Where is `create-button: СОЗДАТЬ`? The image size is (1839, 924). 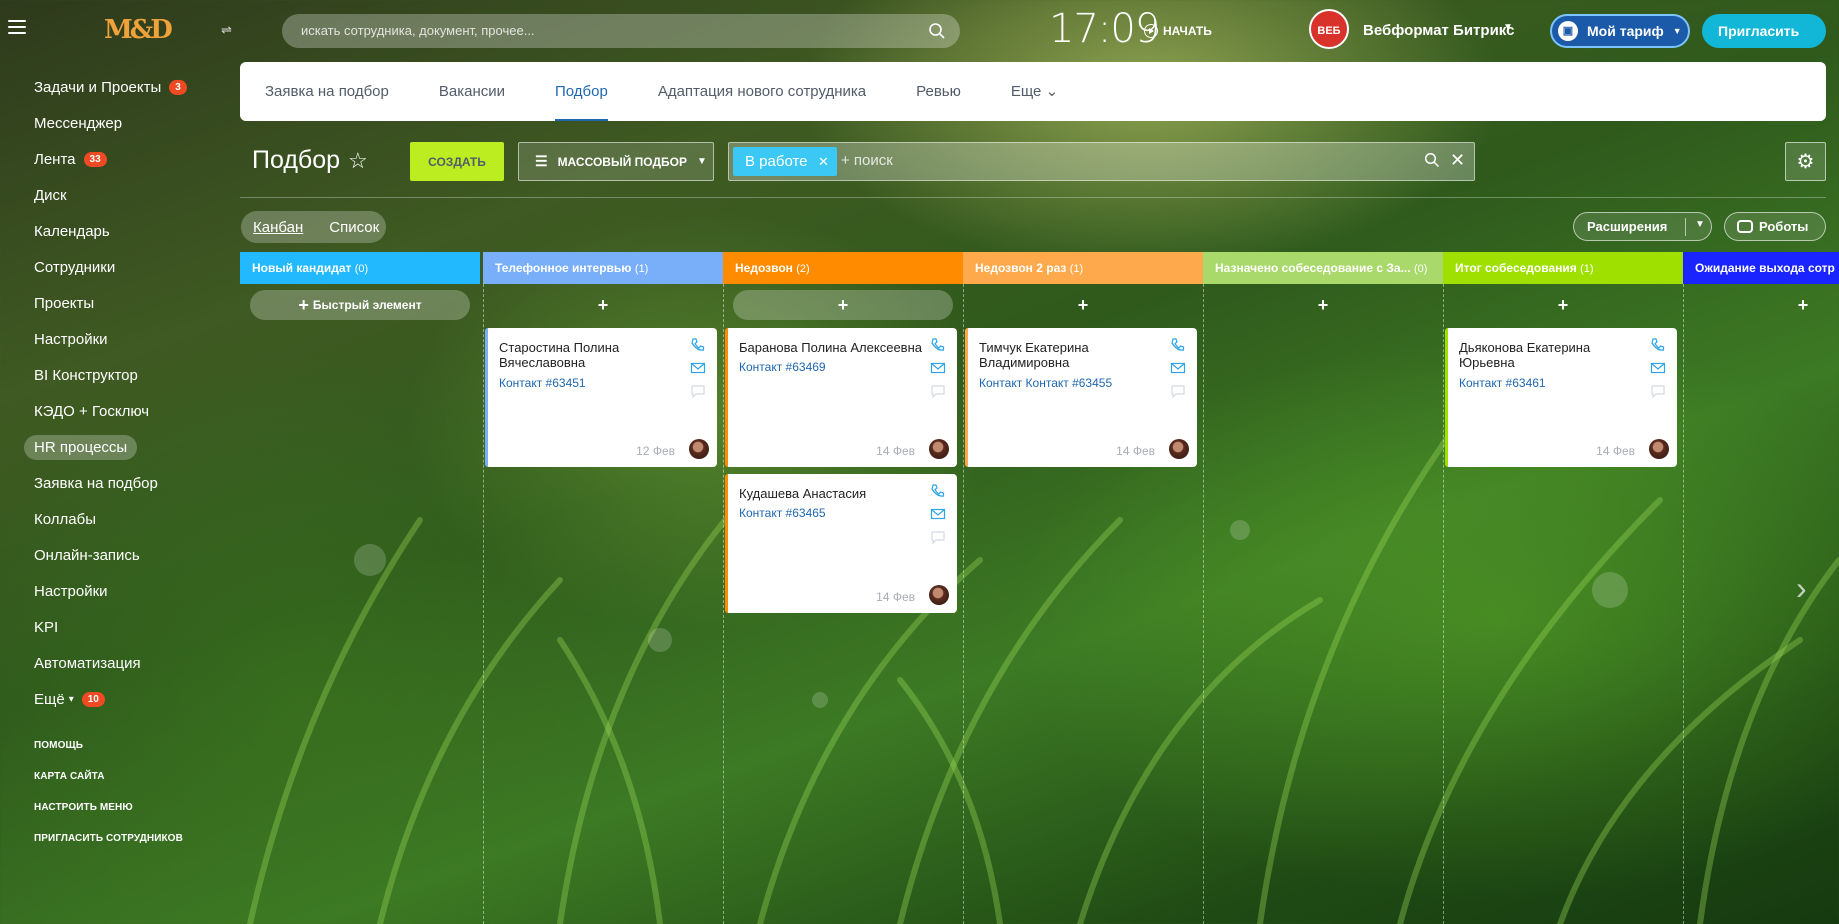
create-button: СОЗДАТЬ is located at coordinates (457, 161).